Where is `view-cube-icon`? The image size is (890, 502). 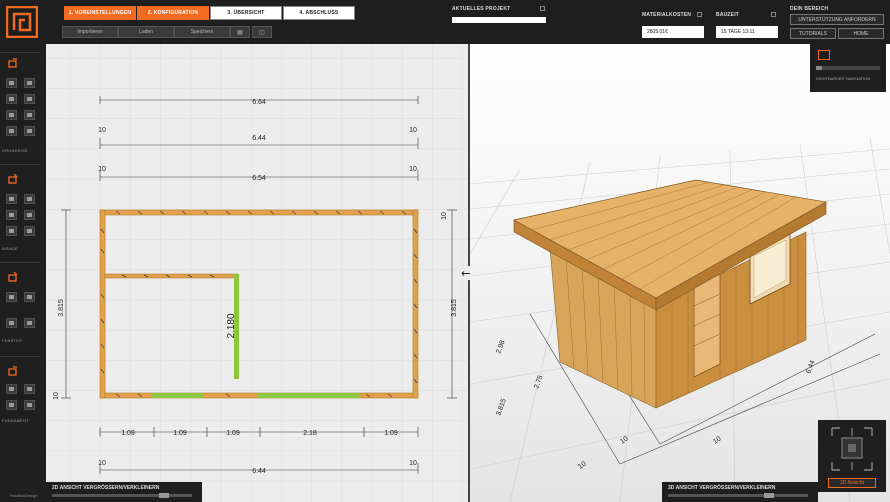 view-cube-icon is located at coordinates (852, 449).